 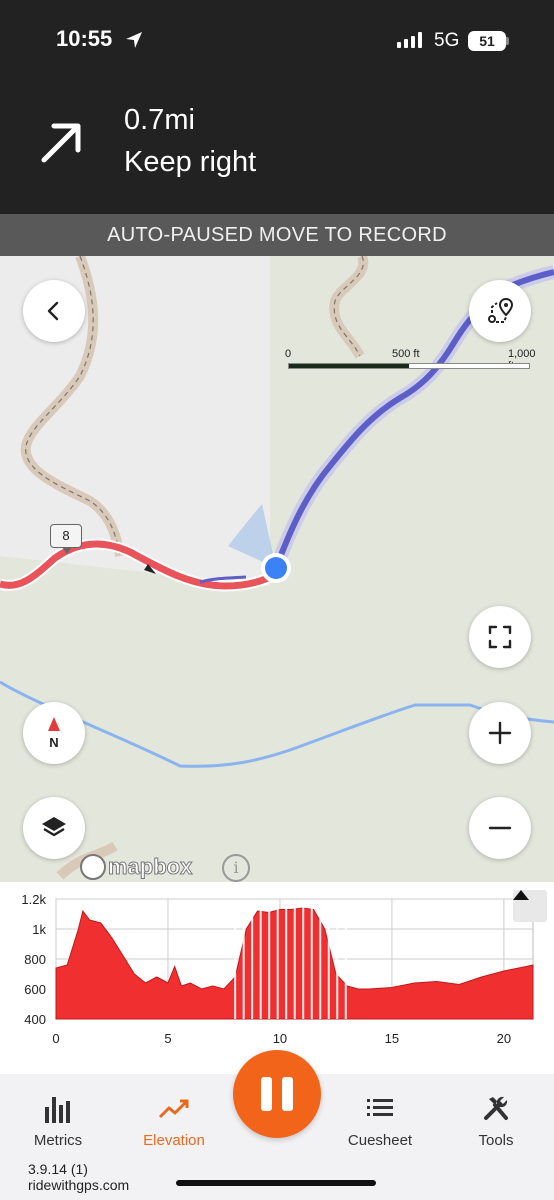 What do you see at coordinates (409, 40) in the screenshot?
I see `signal-icon` at bounding box center [409, 40].